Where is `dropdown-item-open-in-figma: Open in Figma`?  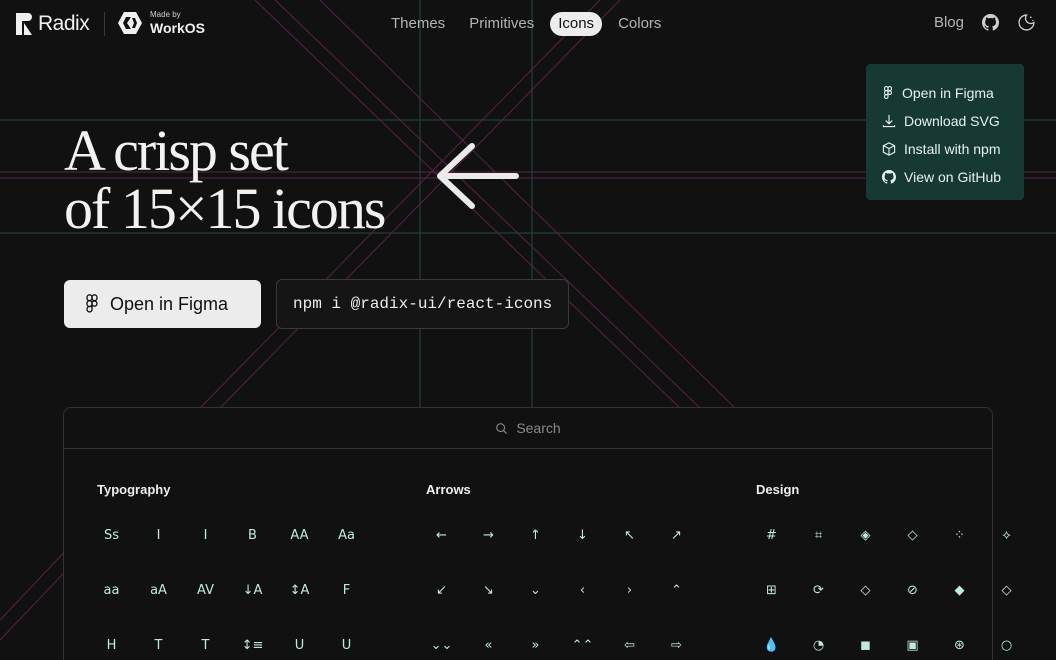 dropdown-item-open-in-figma: Open in Figma is located at coordinates (953, 93).